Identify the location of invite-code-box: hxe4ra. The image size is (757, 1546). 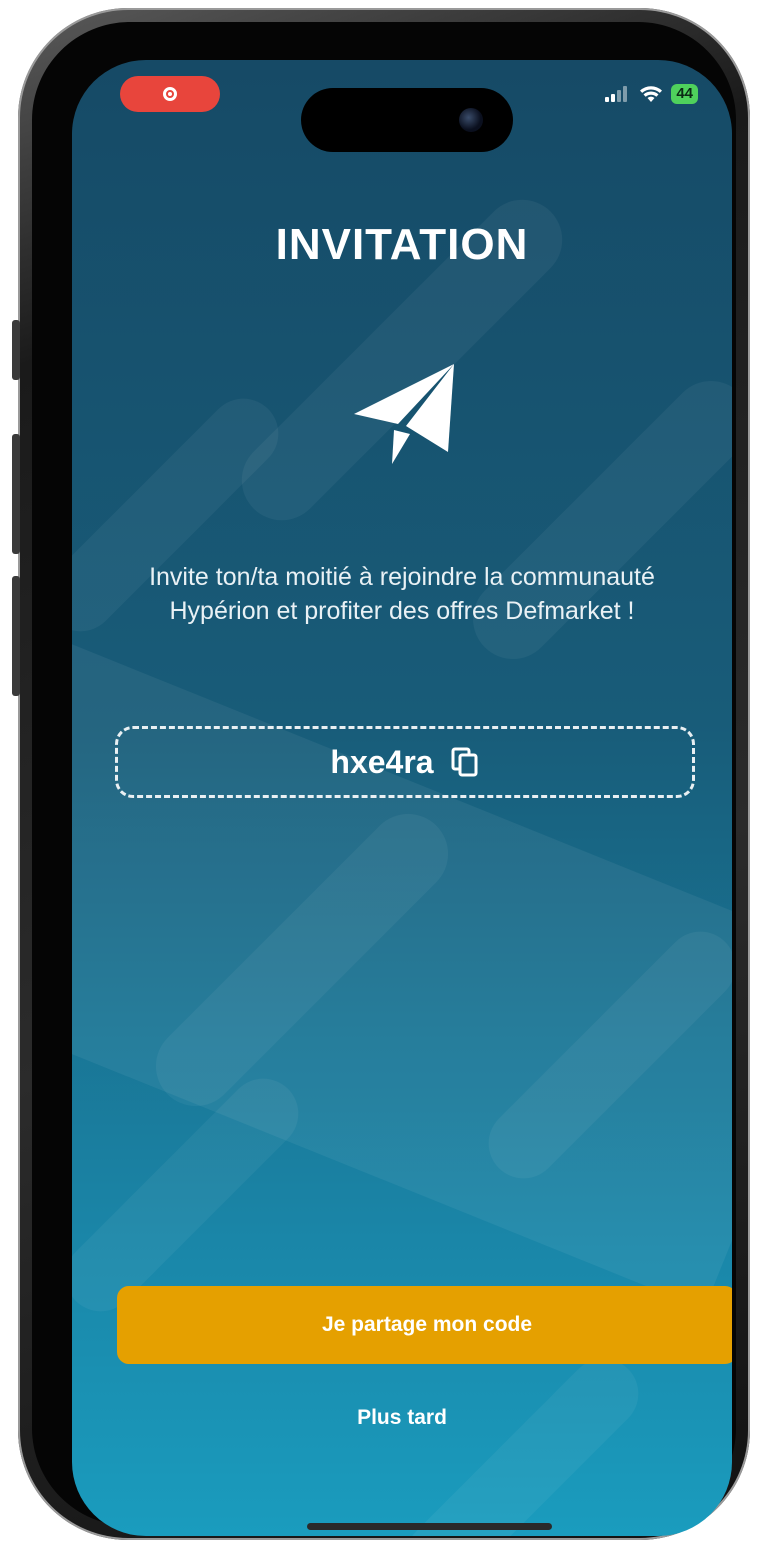
(405, 762).